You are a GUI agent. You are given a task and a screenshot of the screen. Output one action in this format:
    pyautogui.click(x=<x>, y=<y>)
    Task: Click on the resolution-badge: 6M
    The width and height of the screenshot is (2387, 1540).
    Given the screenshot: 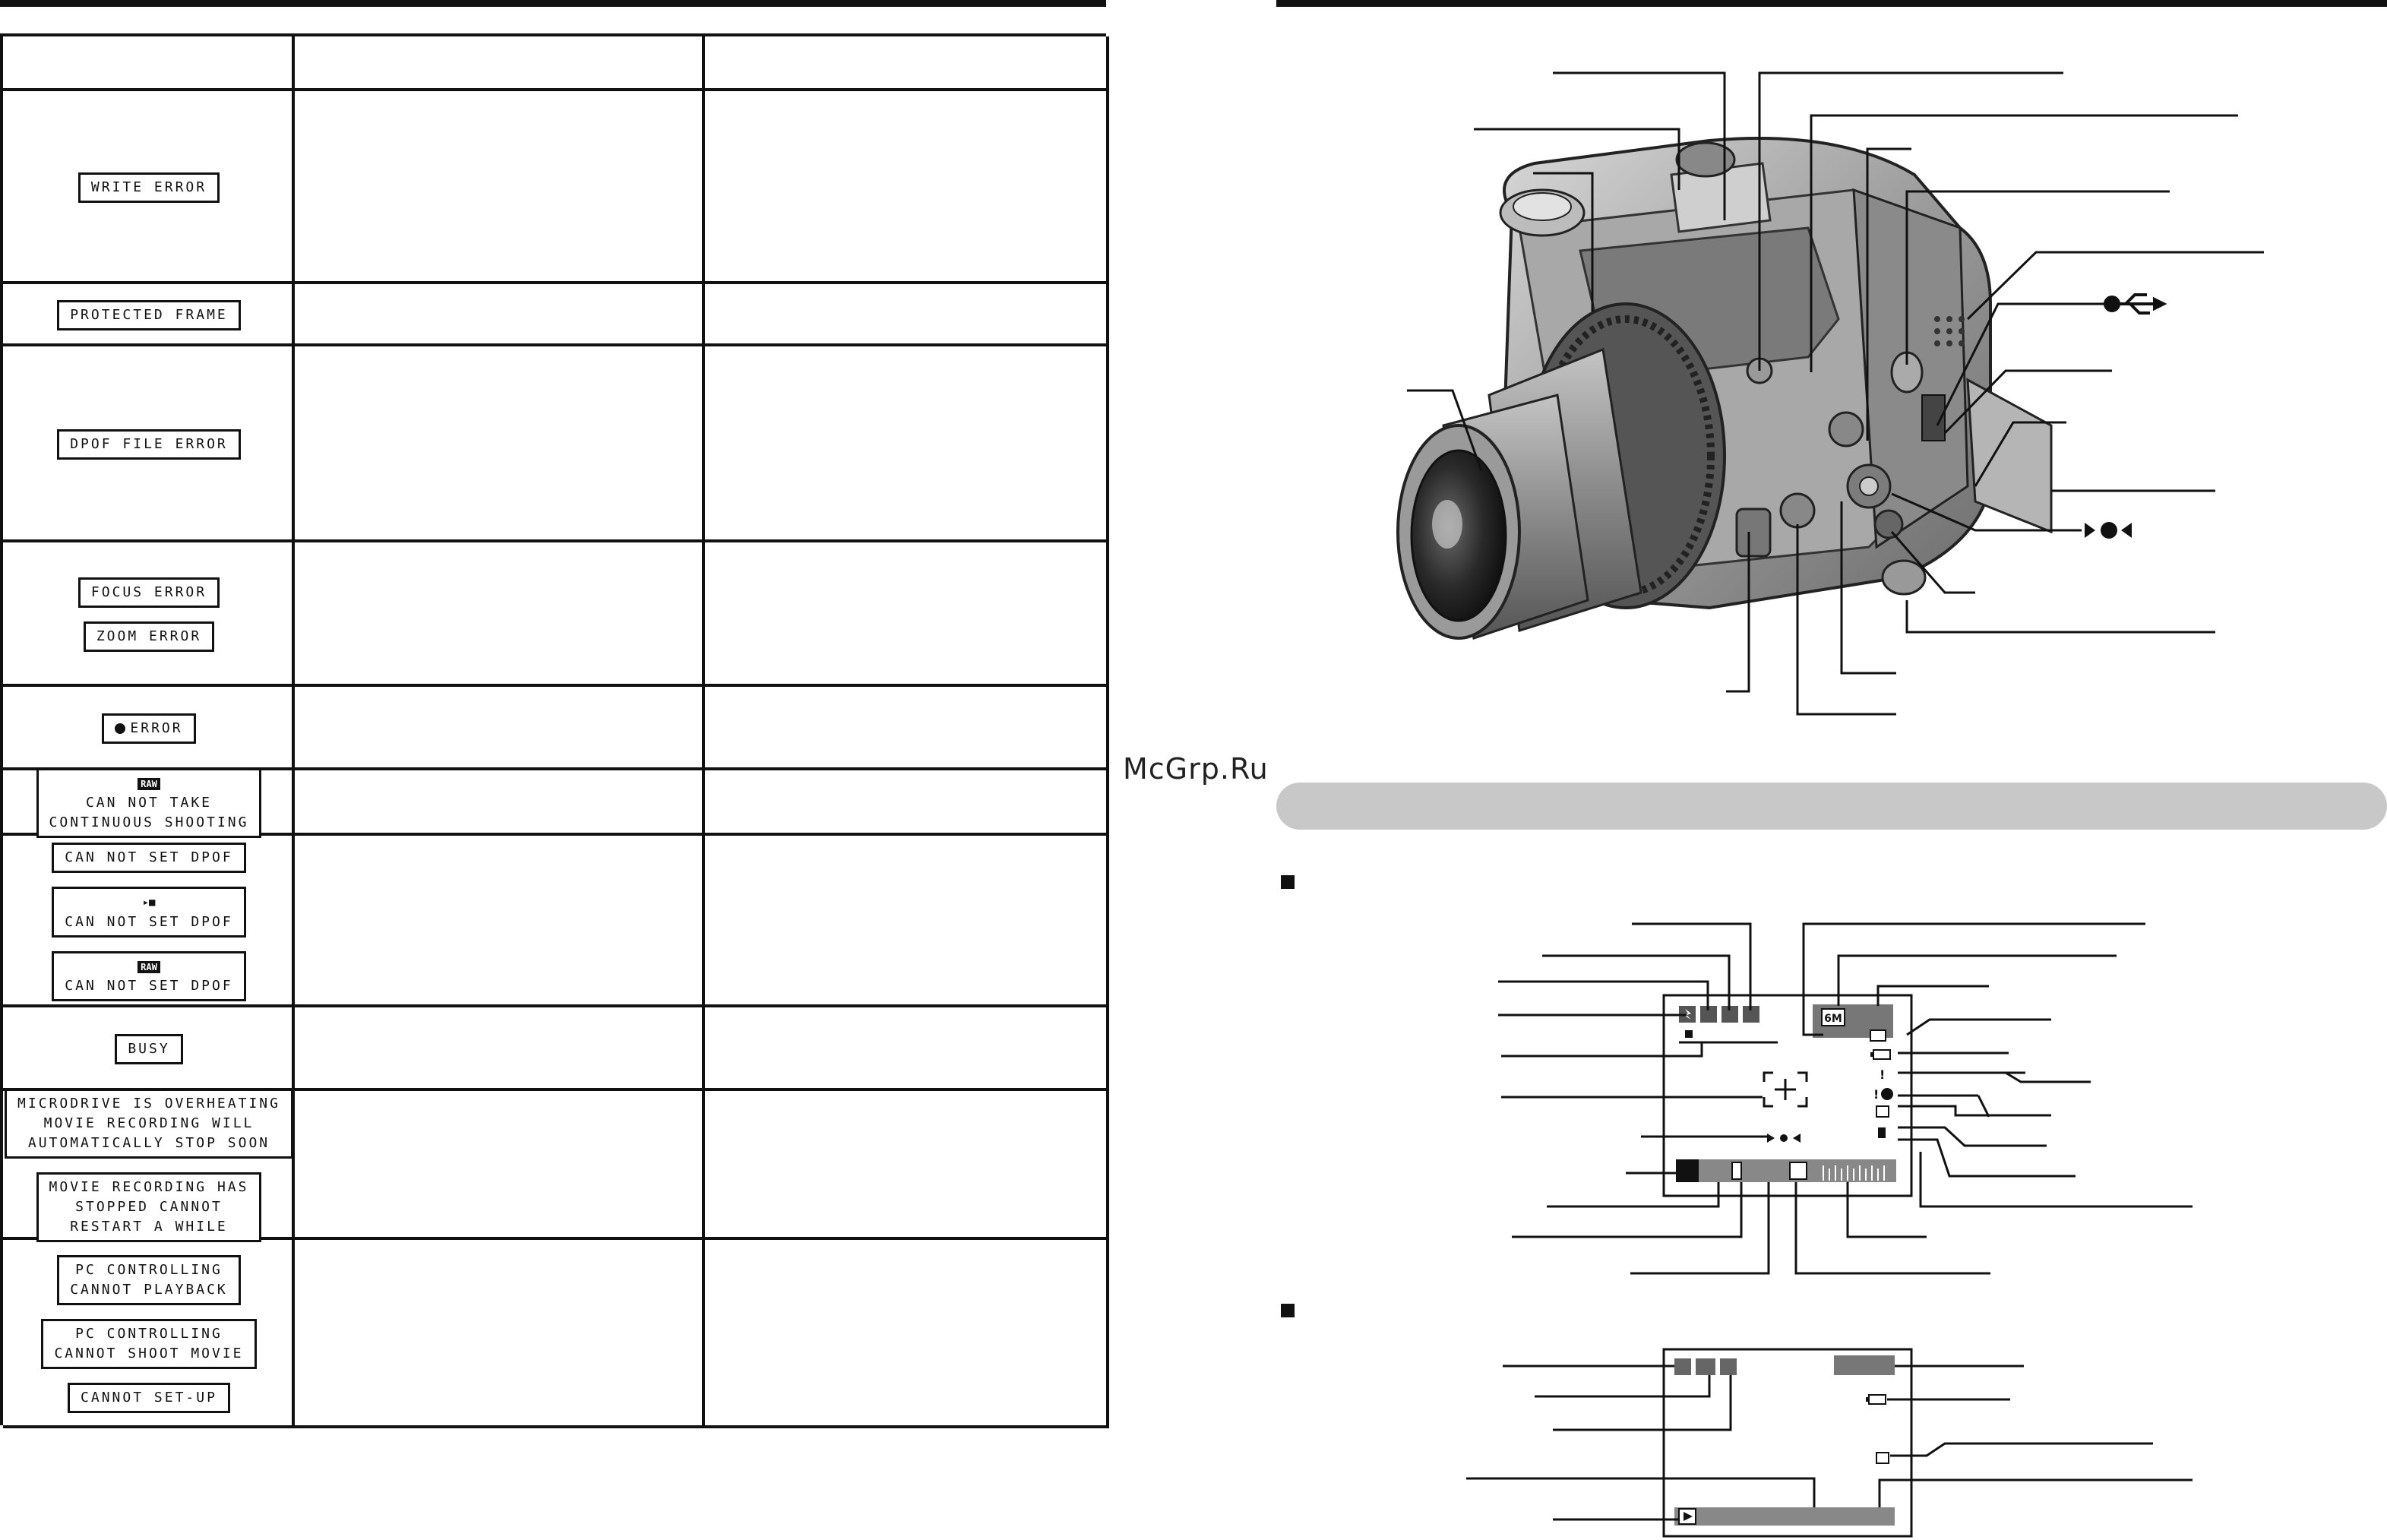 What is the action you would take?
    pyautogui.click(x=1833, y=1019)
    